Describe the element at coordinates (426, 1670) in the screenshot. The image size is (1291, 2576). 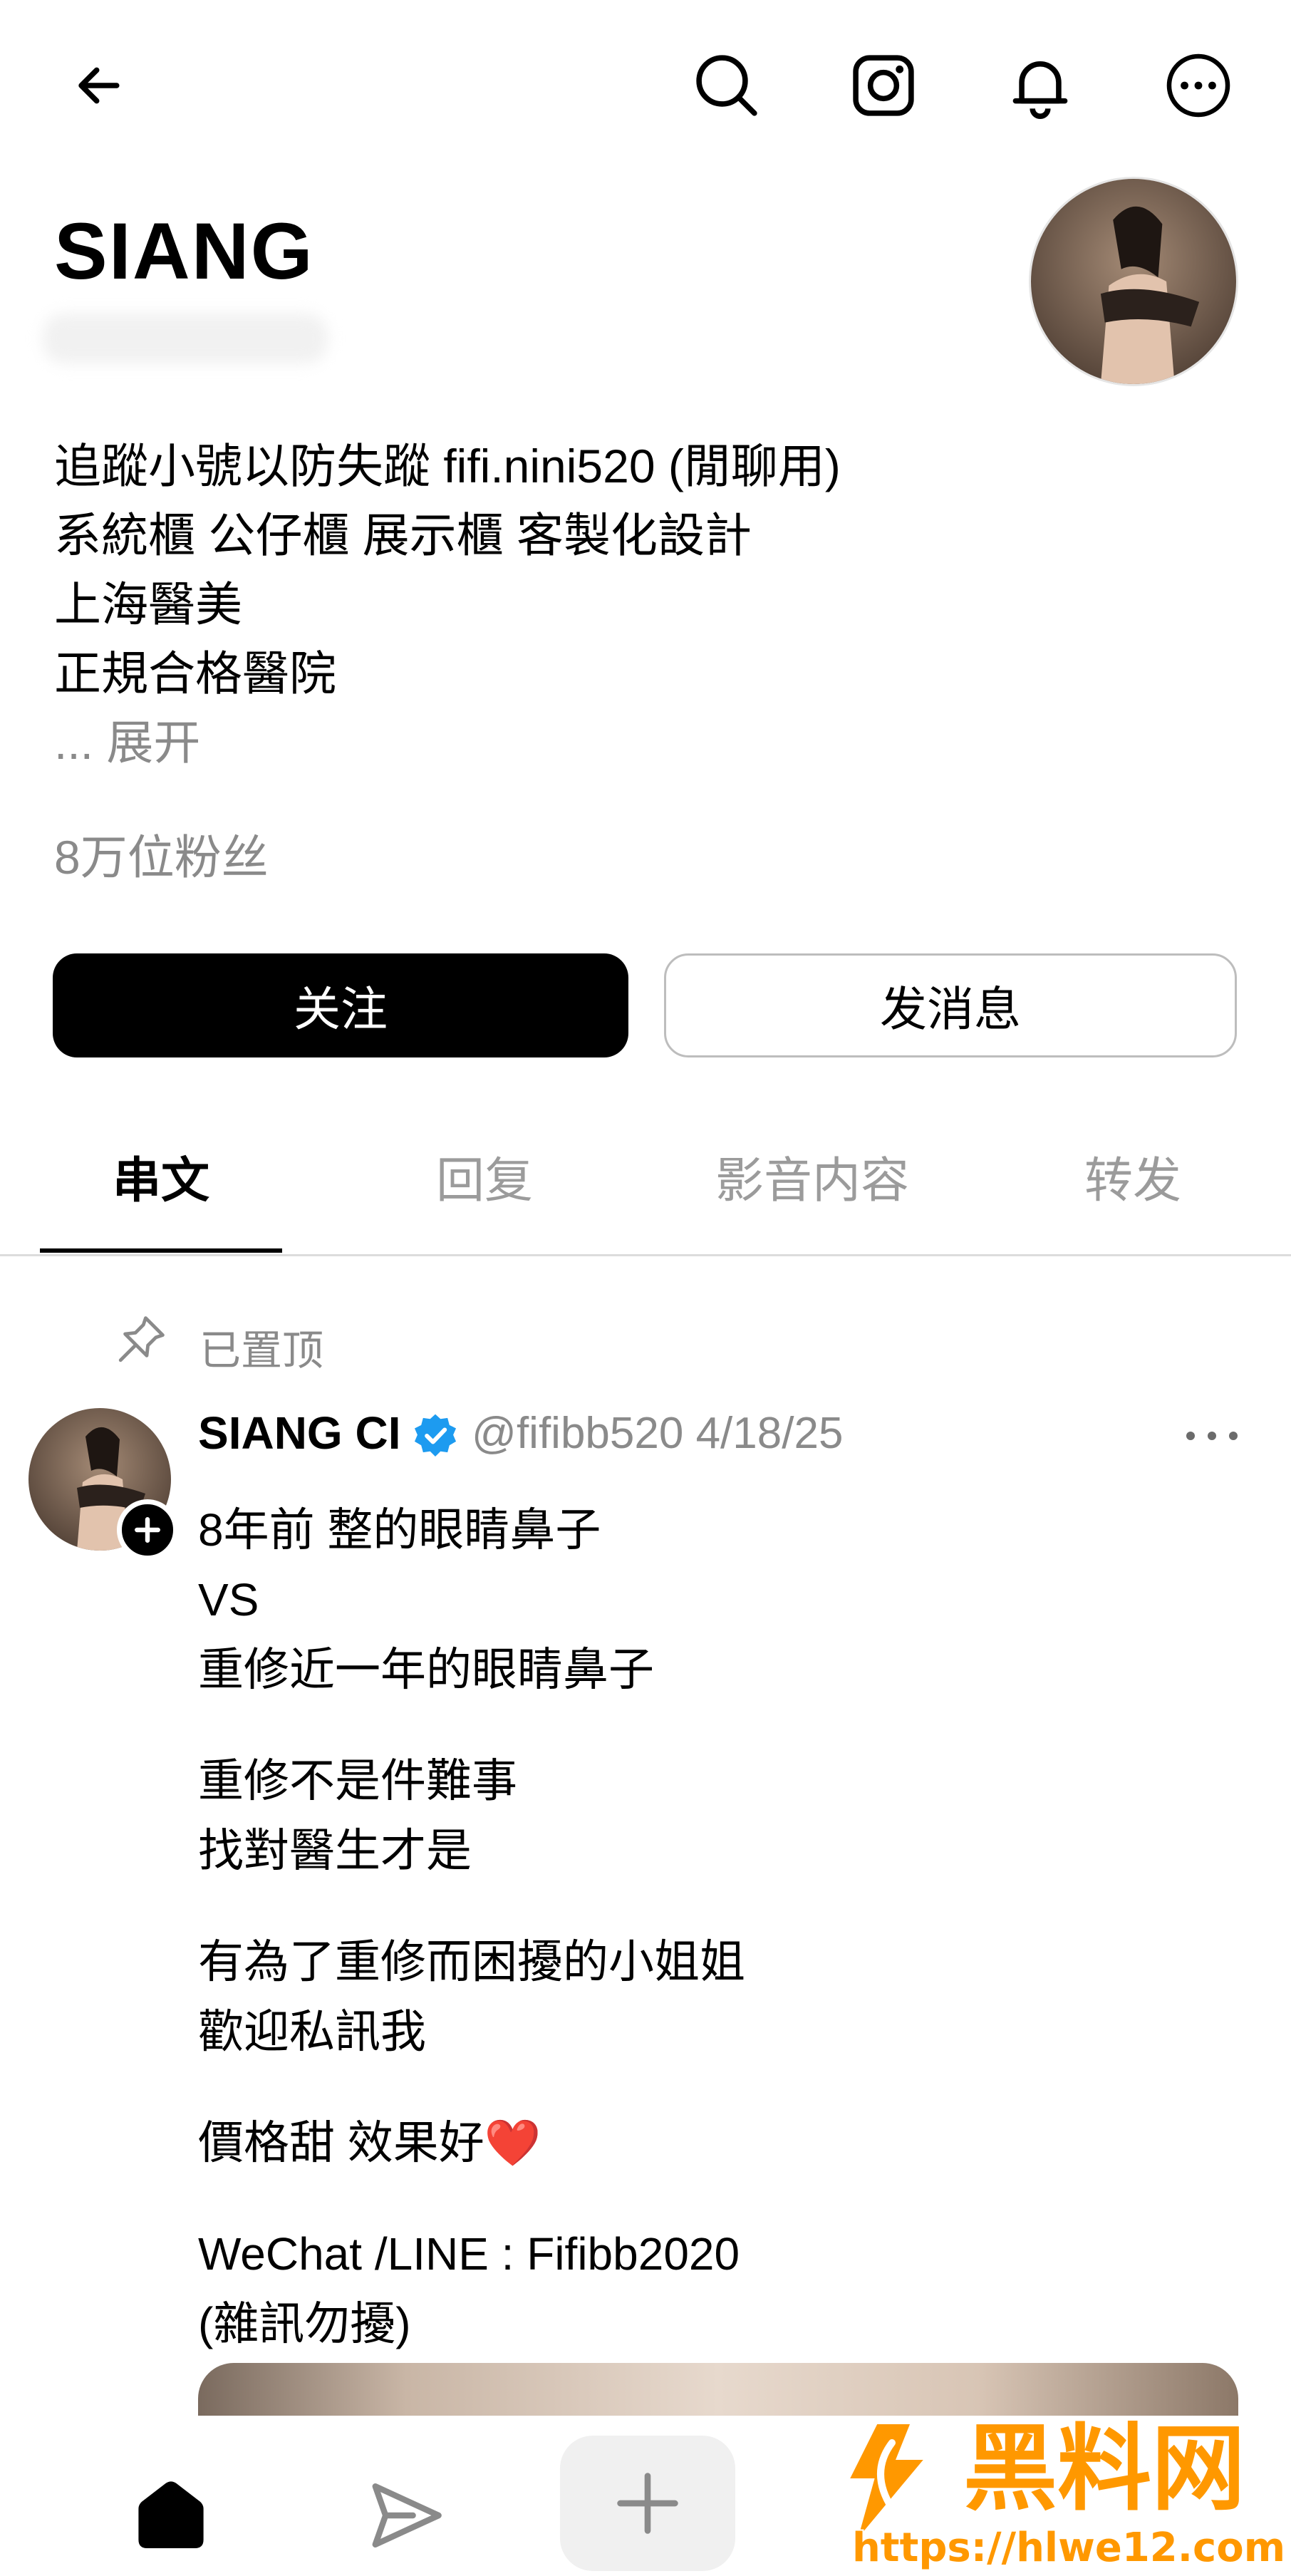
I see `post-line: 重修近一年的眼睛鼻子` at that location.